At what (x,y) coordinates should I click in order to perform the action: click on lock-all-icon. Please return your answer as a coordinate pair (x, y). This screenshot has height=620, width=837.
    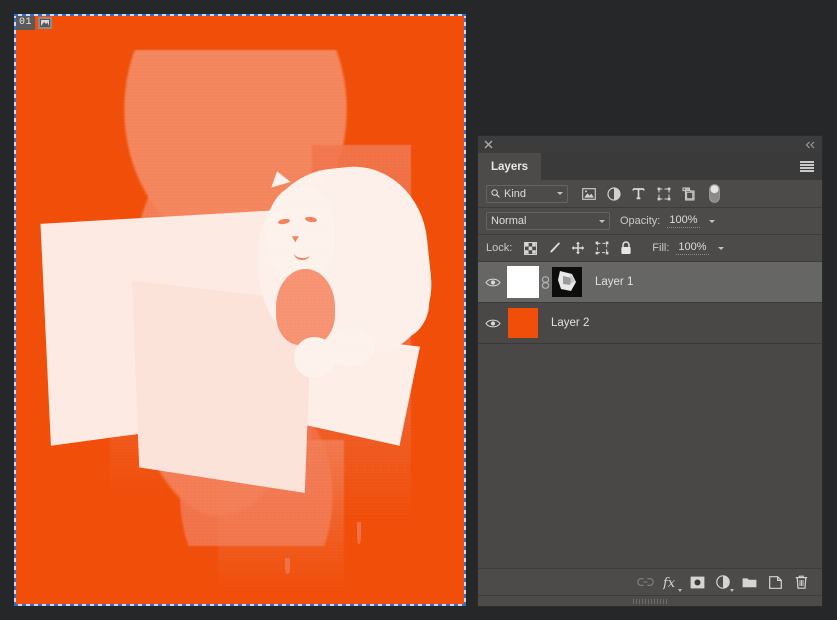
    Looking at the image, I should click on (626, 248).